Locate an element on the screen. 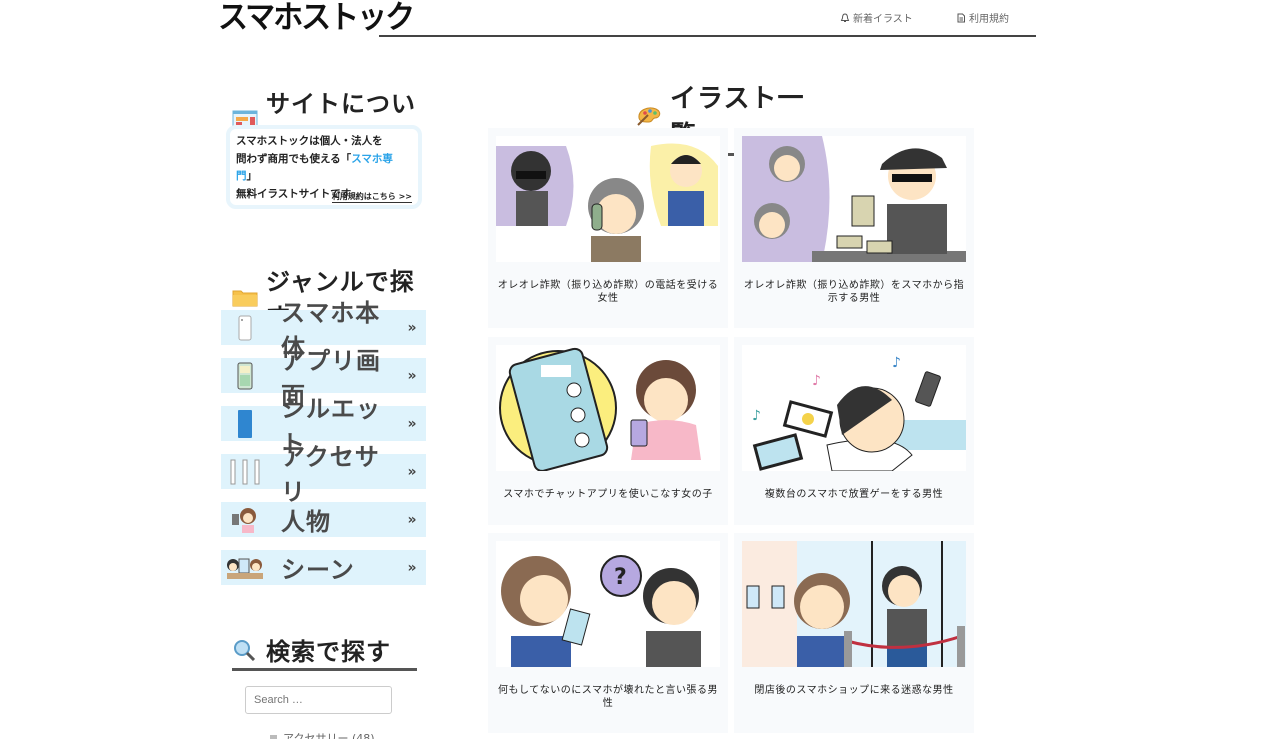 The image size is (1280, 739). person-icon is located at coordinates (244, 520).